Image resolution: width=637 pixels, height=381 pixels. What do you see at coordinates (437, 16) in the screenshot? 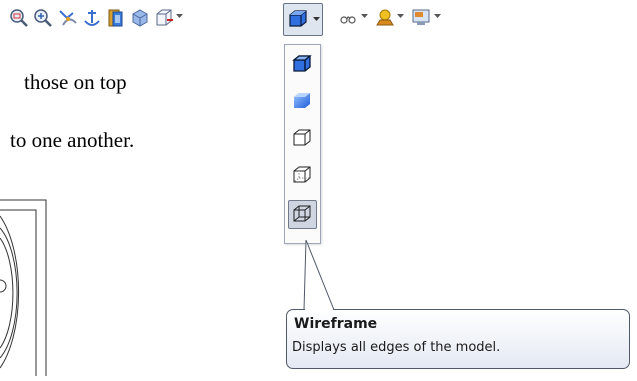
I see `view-settings-dropdown-arrow` at bounding box center [437, 16].